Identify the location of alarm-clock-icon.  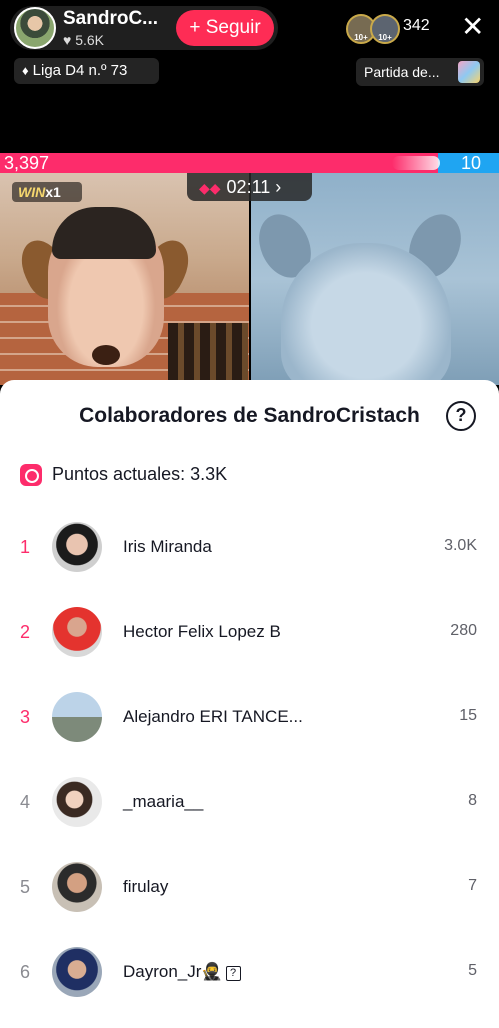
(31, 475).